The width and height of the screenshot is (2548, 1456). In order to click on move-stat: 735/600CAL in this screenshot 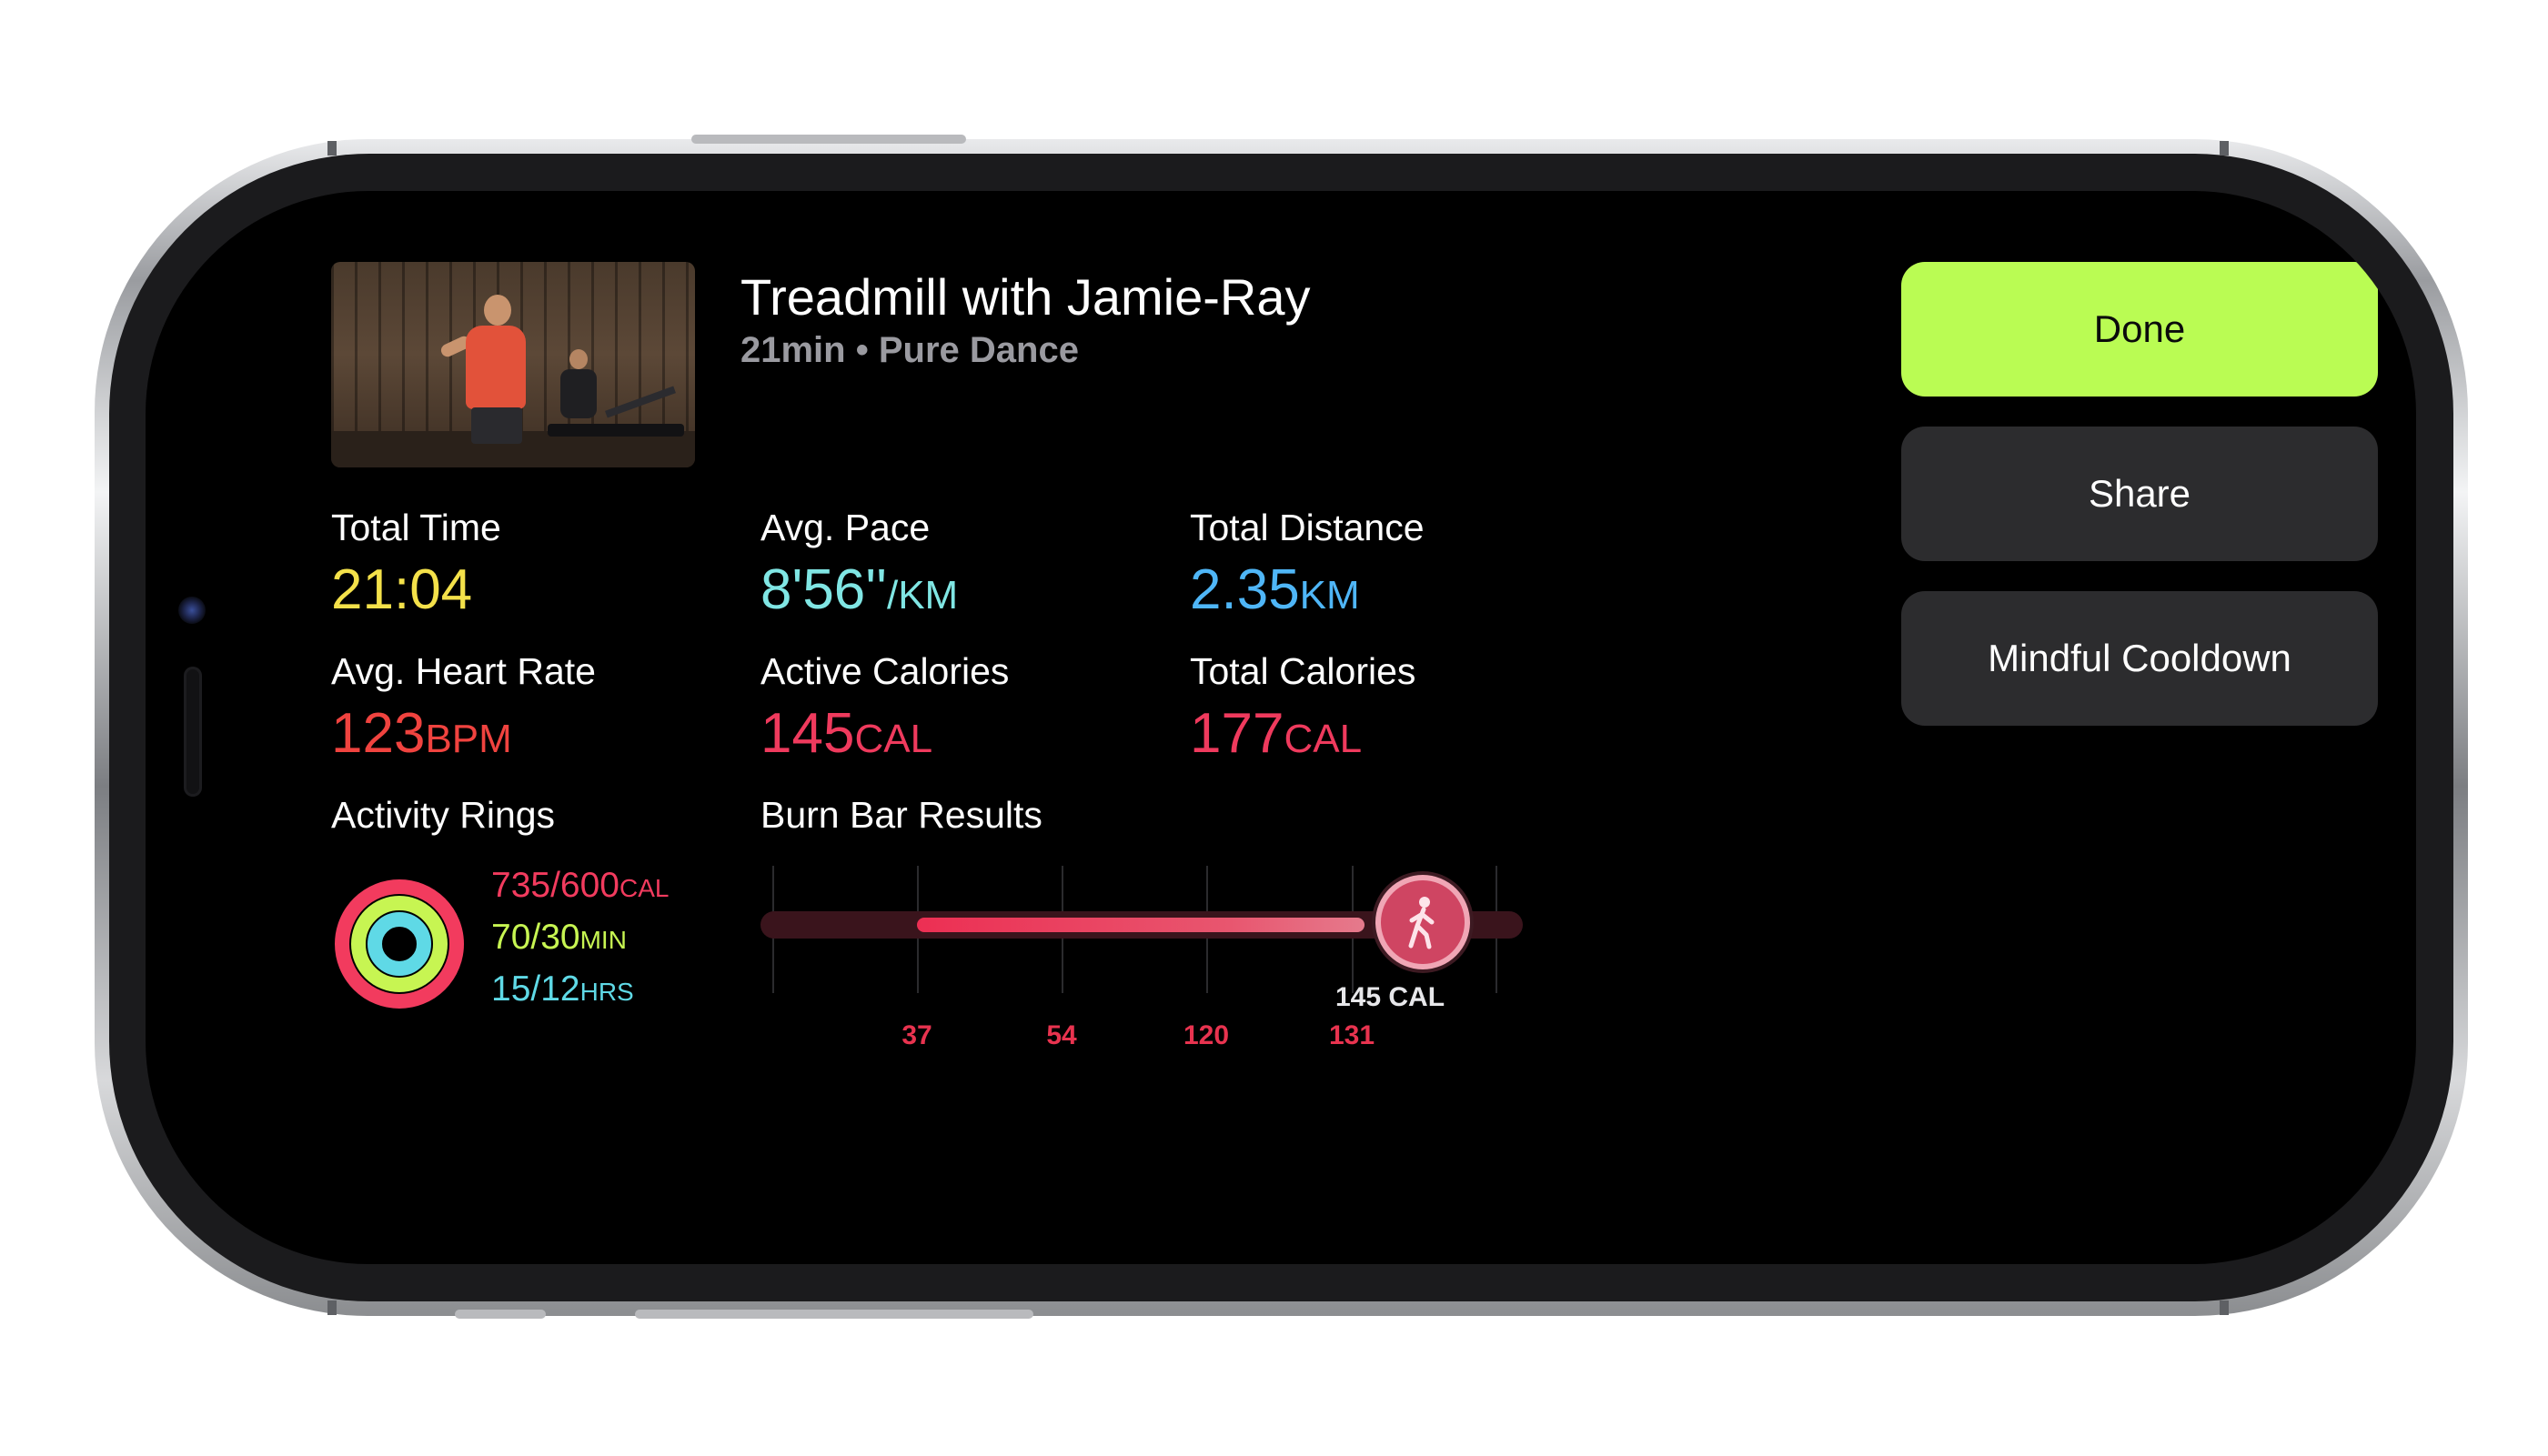, I will do `click(580, 886)`.